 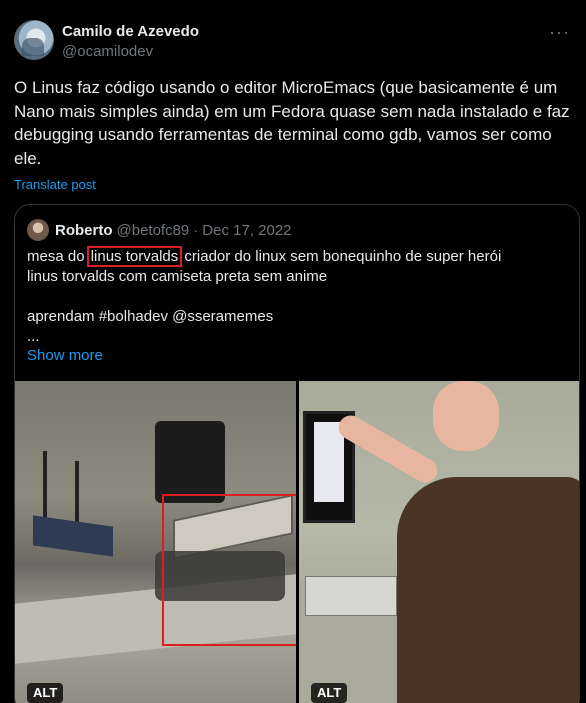 I want to click on router-shape, so click(x=73, y=536).